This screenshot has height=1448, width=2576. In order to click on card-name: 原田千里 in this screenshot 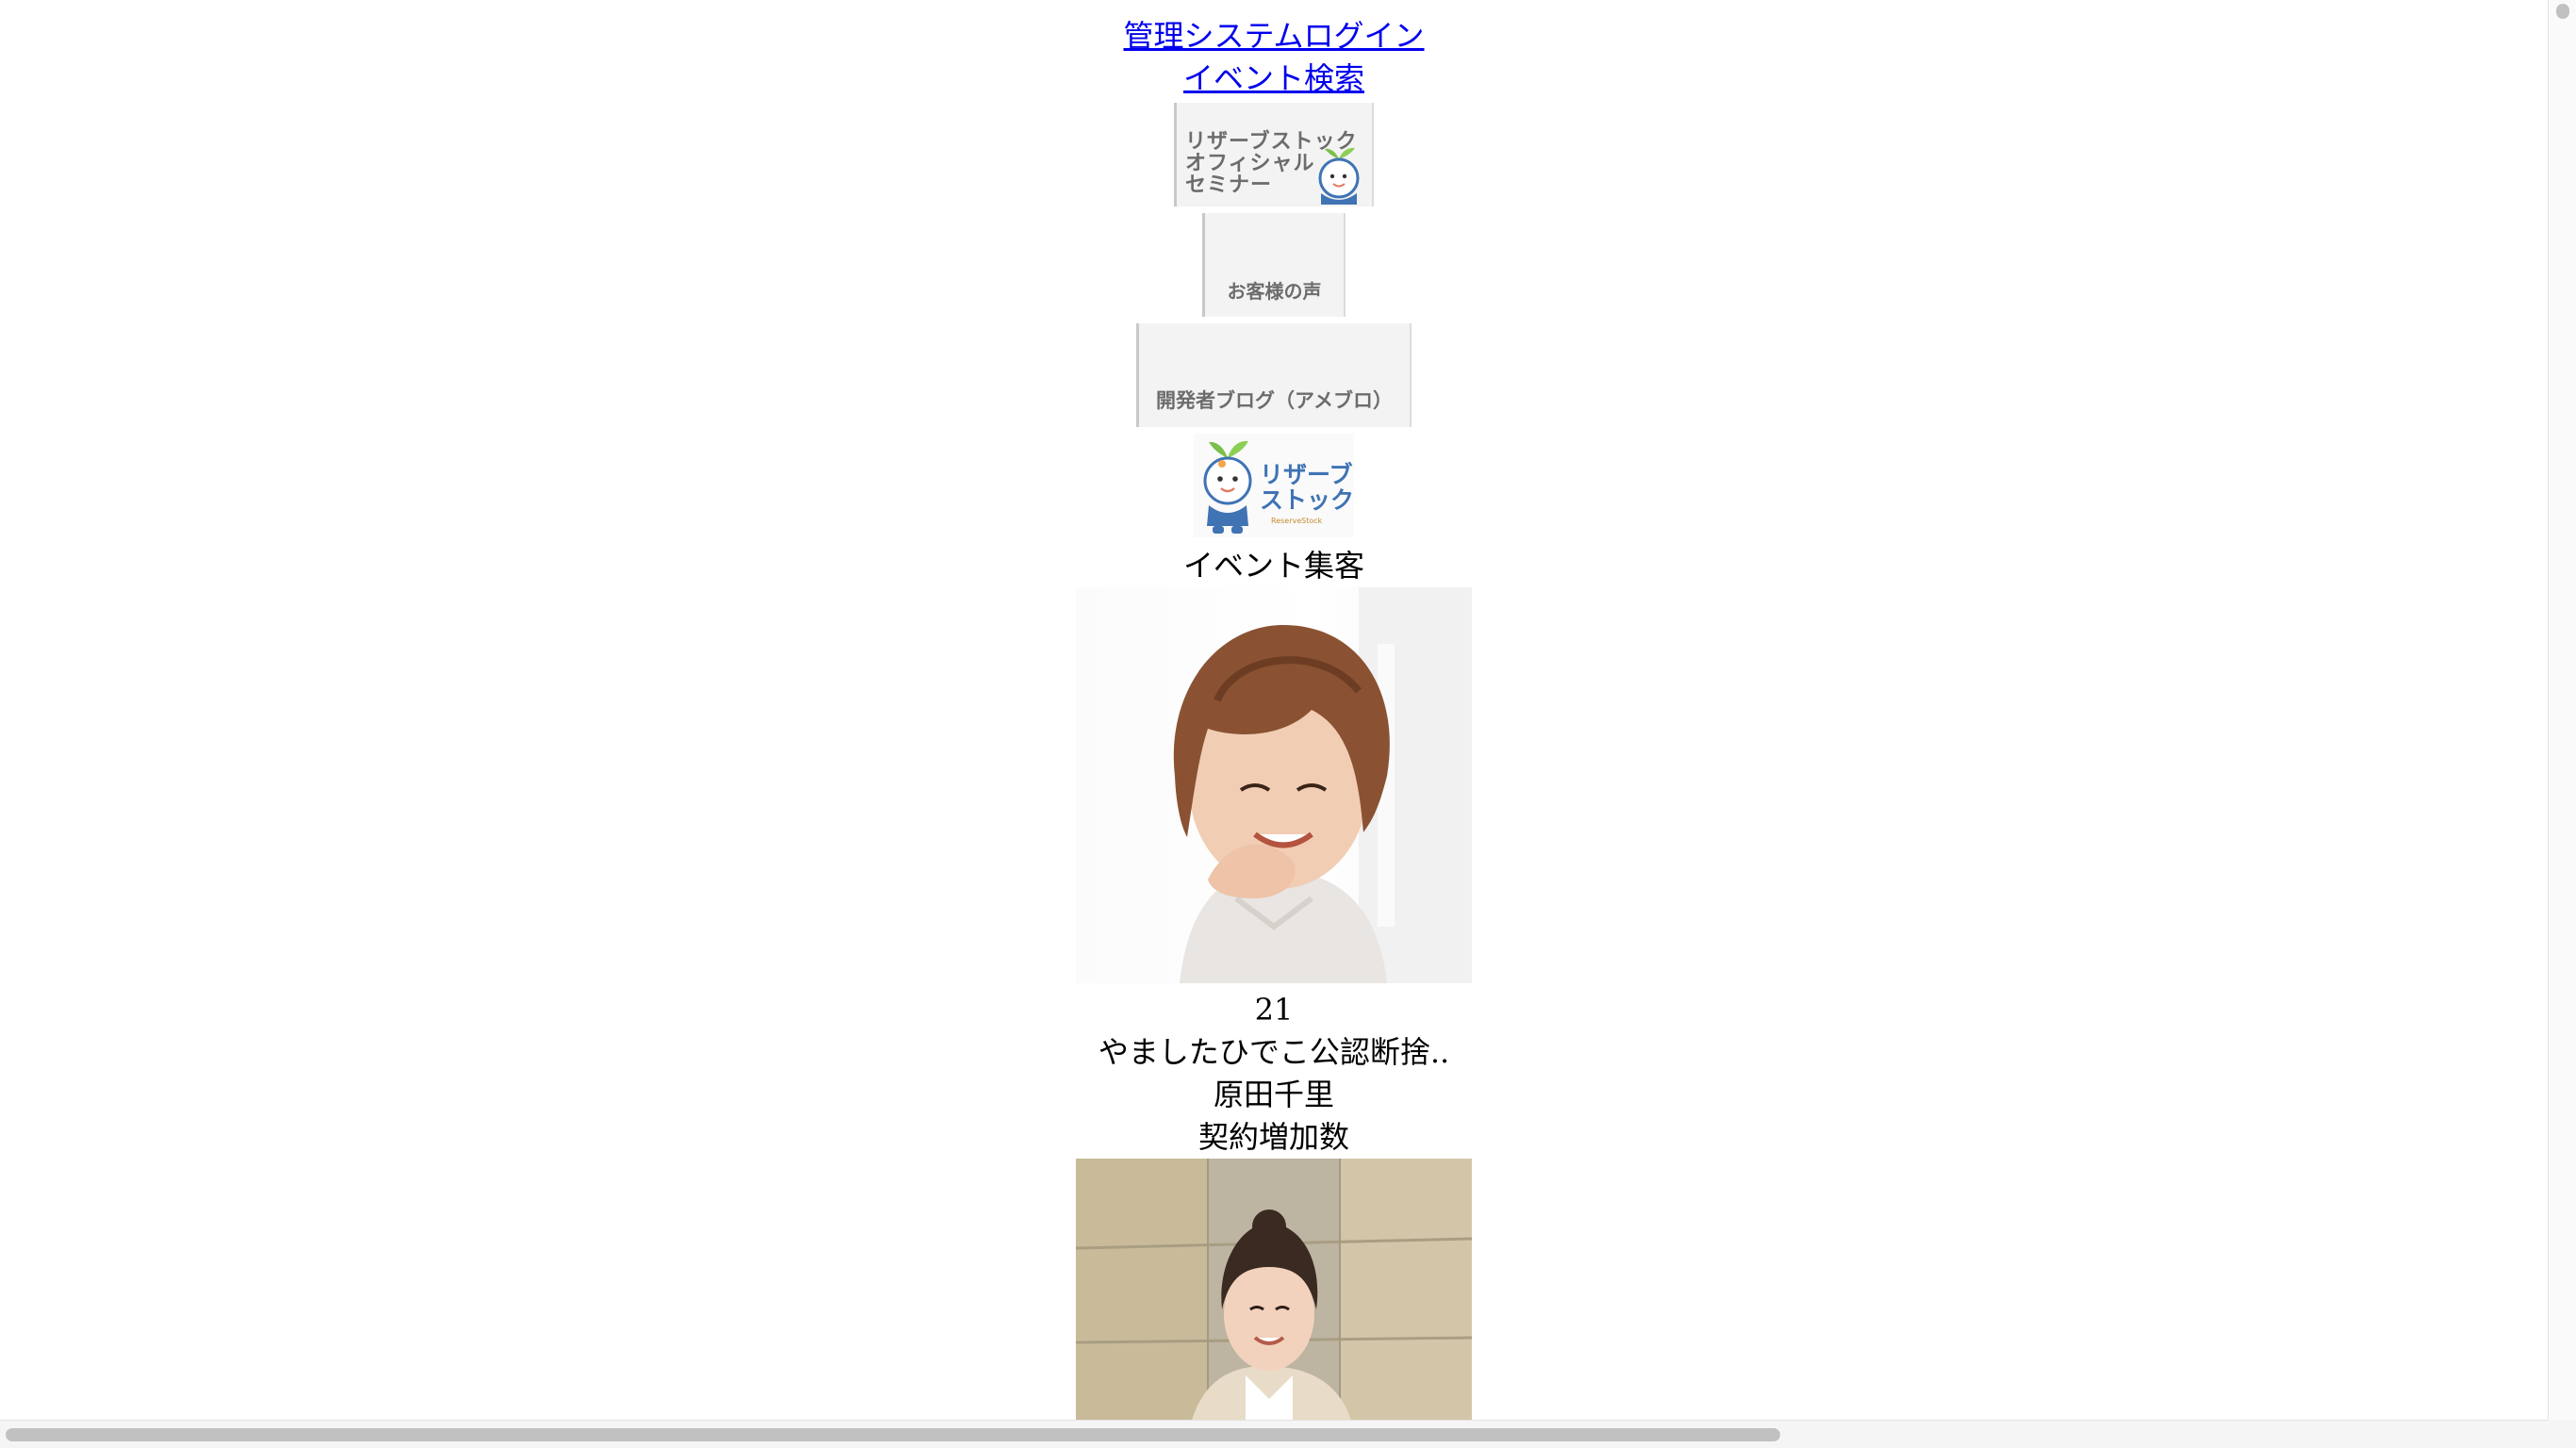, I will do `click(1273, 1094)`.